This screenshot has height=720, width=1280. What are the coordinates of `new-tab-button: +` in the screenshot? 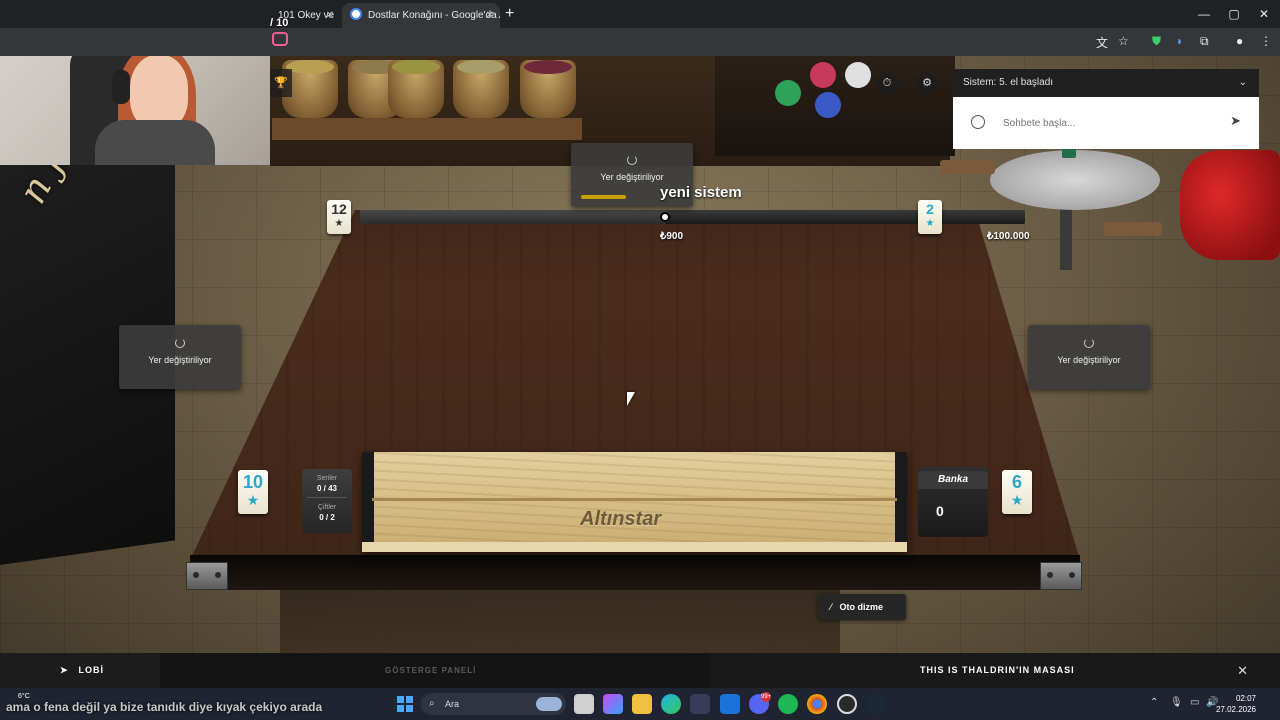 It's located at (509, 14).